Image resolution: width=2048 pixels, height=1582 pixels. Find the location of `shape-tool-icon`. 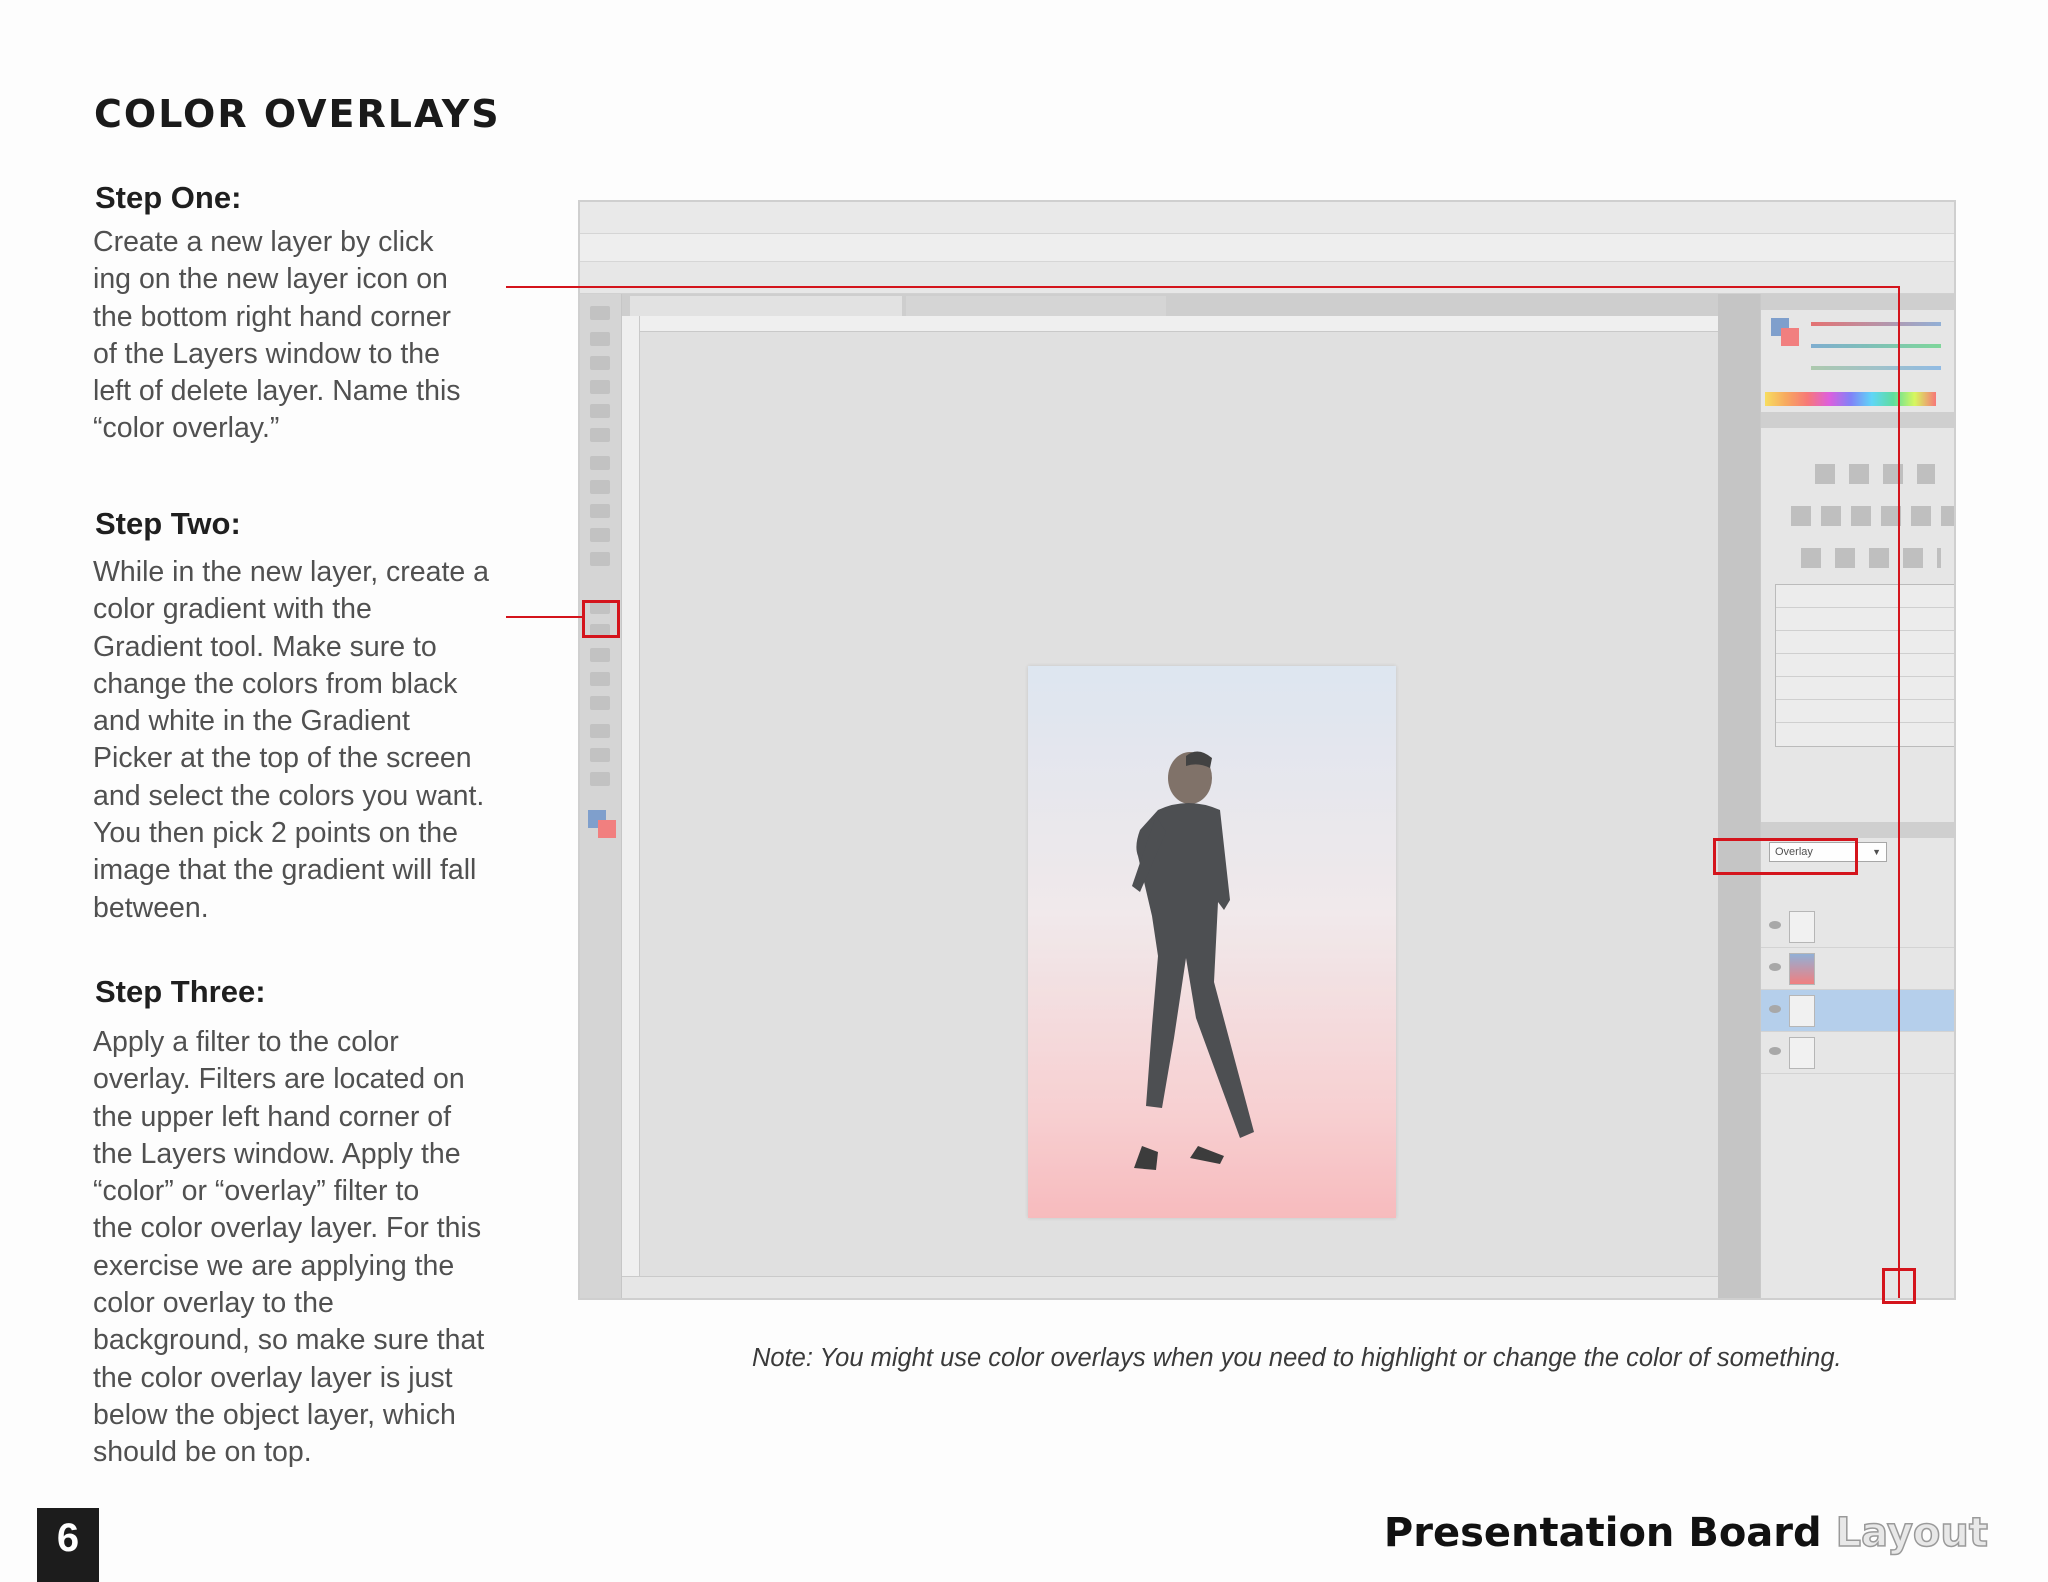

shape-tool-icon is located at coordinates (600, 703).